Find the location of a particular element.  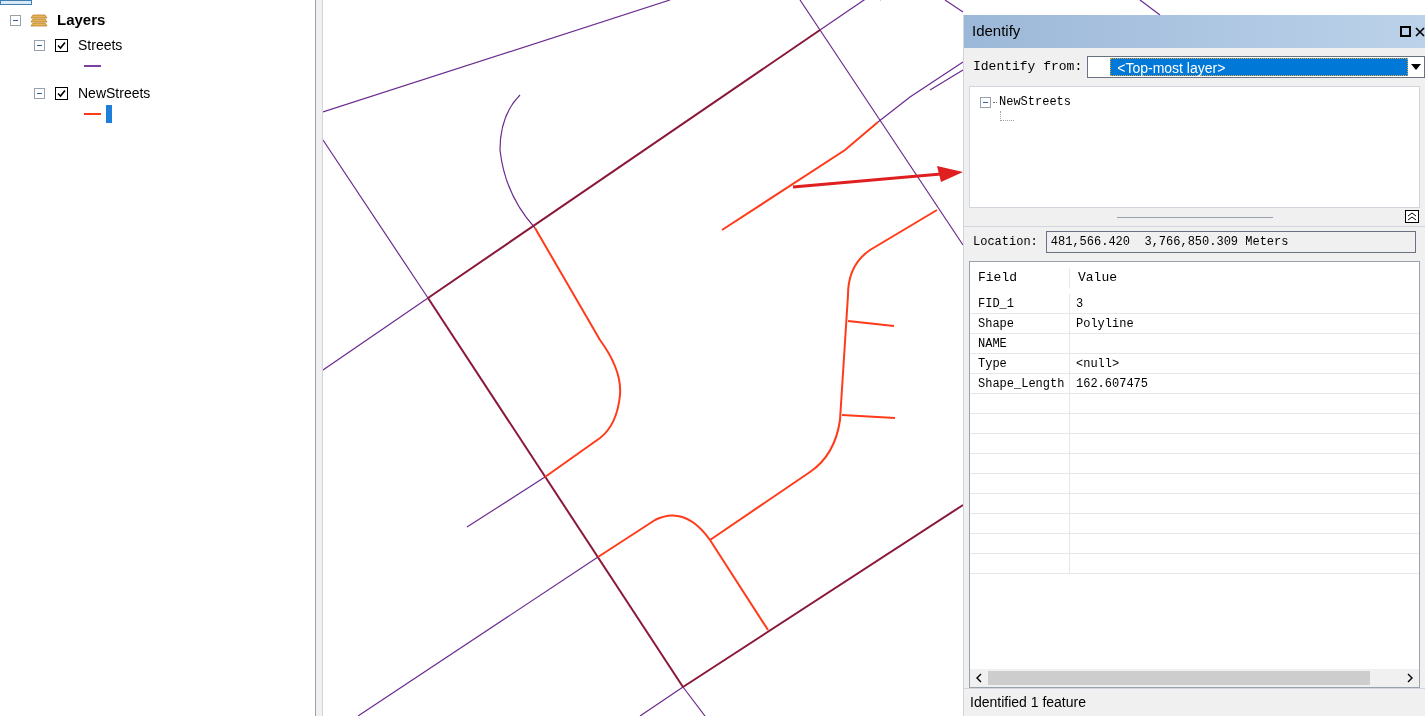

status-text: Identified 1 feature is located at coordinates (1028, 702).